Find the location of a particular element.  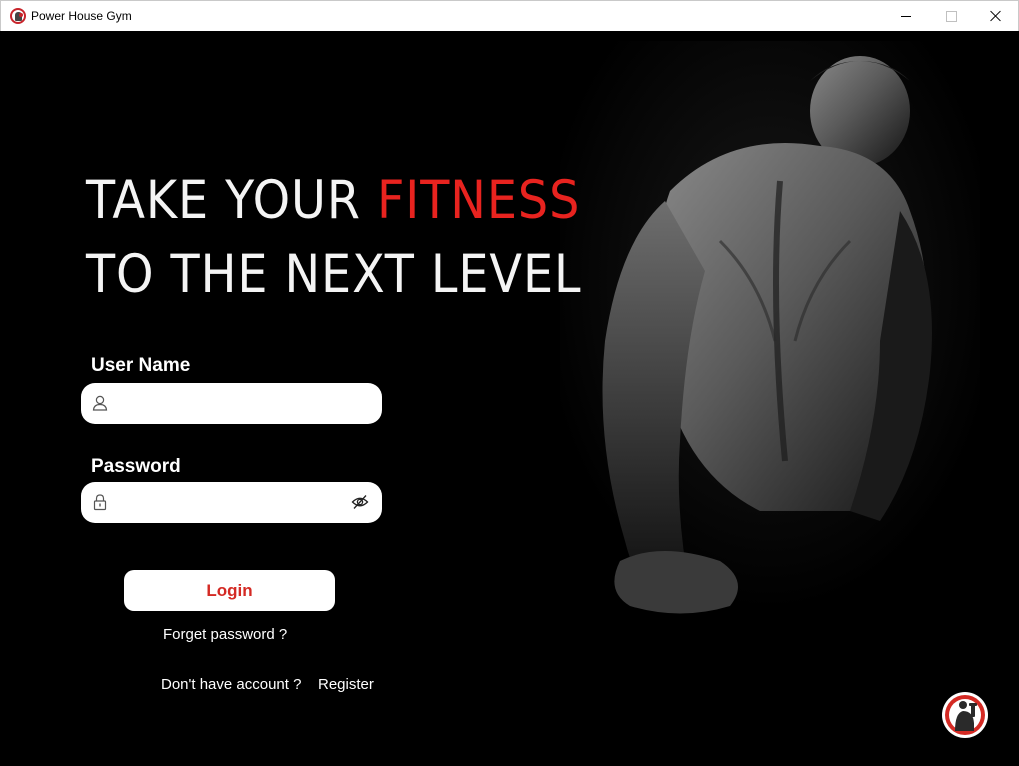

lock-icon is located at coordinates (100, 502).